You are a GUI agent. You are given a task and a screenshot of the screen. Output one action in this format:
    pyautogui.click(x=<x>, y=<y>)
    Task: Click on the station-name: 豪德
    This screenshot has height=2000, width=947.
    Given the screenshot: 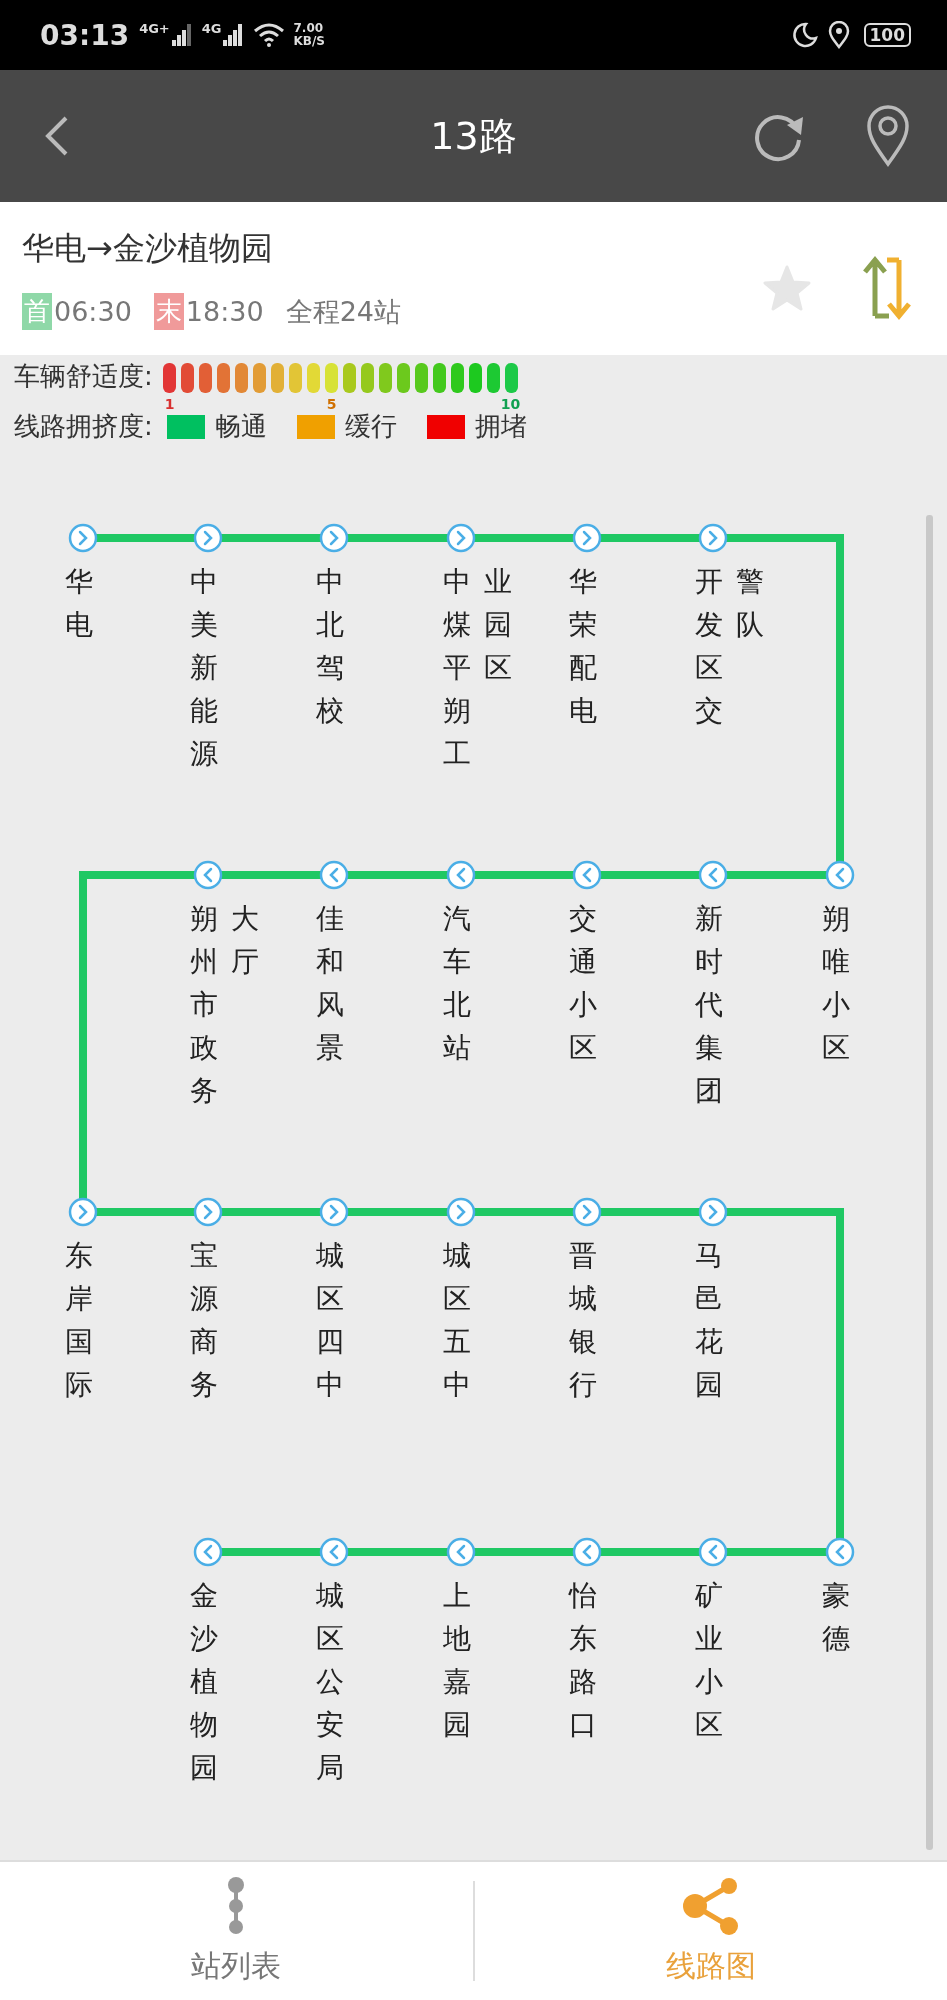 What is the action you would take?
    pyautogui.click(x=835, y=1685)
    